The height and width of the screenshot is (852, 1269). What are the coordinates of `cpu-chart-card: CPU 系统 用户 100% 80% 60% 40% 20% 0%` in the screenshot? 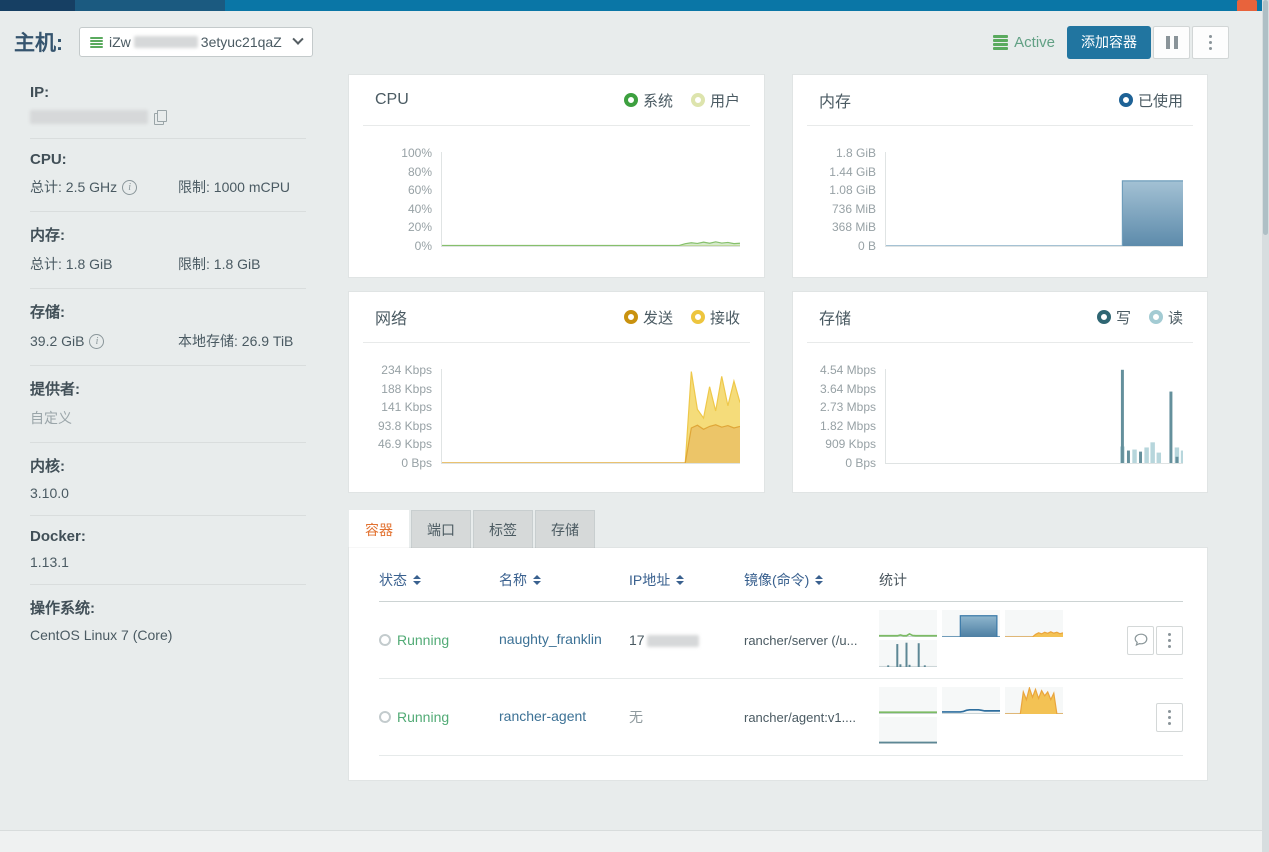 It's located at (556, 176).